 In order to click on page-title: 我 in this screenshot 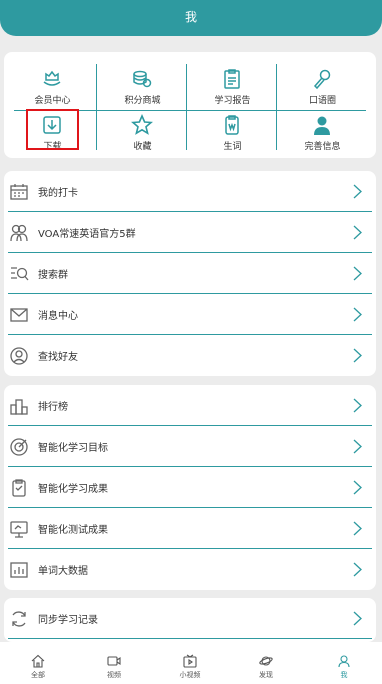, I will do `click(190, 17)`.